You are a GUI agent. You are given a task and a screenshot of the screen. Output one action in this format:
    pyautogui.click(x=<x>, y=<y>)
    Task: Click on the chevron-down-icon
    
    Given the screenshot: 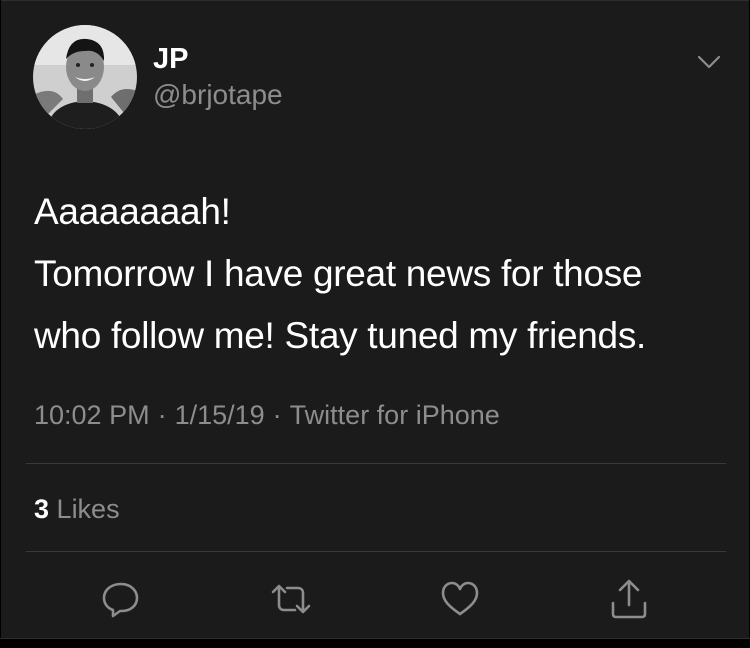 What is the action you would take?
    pyautogui.click(x=709, y=62)
    